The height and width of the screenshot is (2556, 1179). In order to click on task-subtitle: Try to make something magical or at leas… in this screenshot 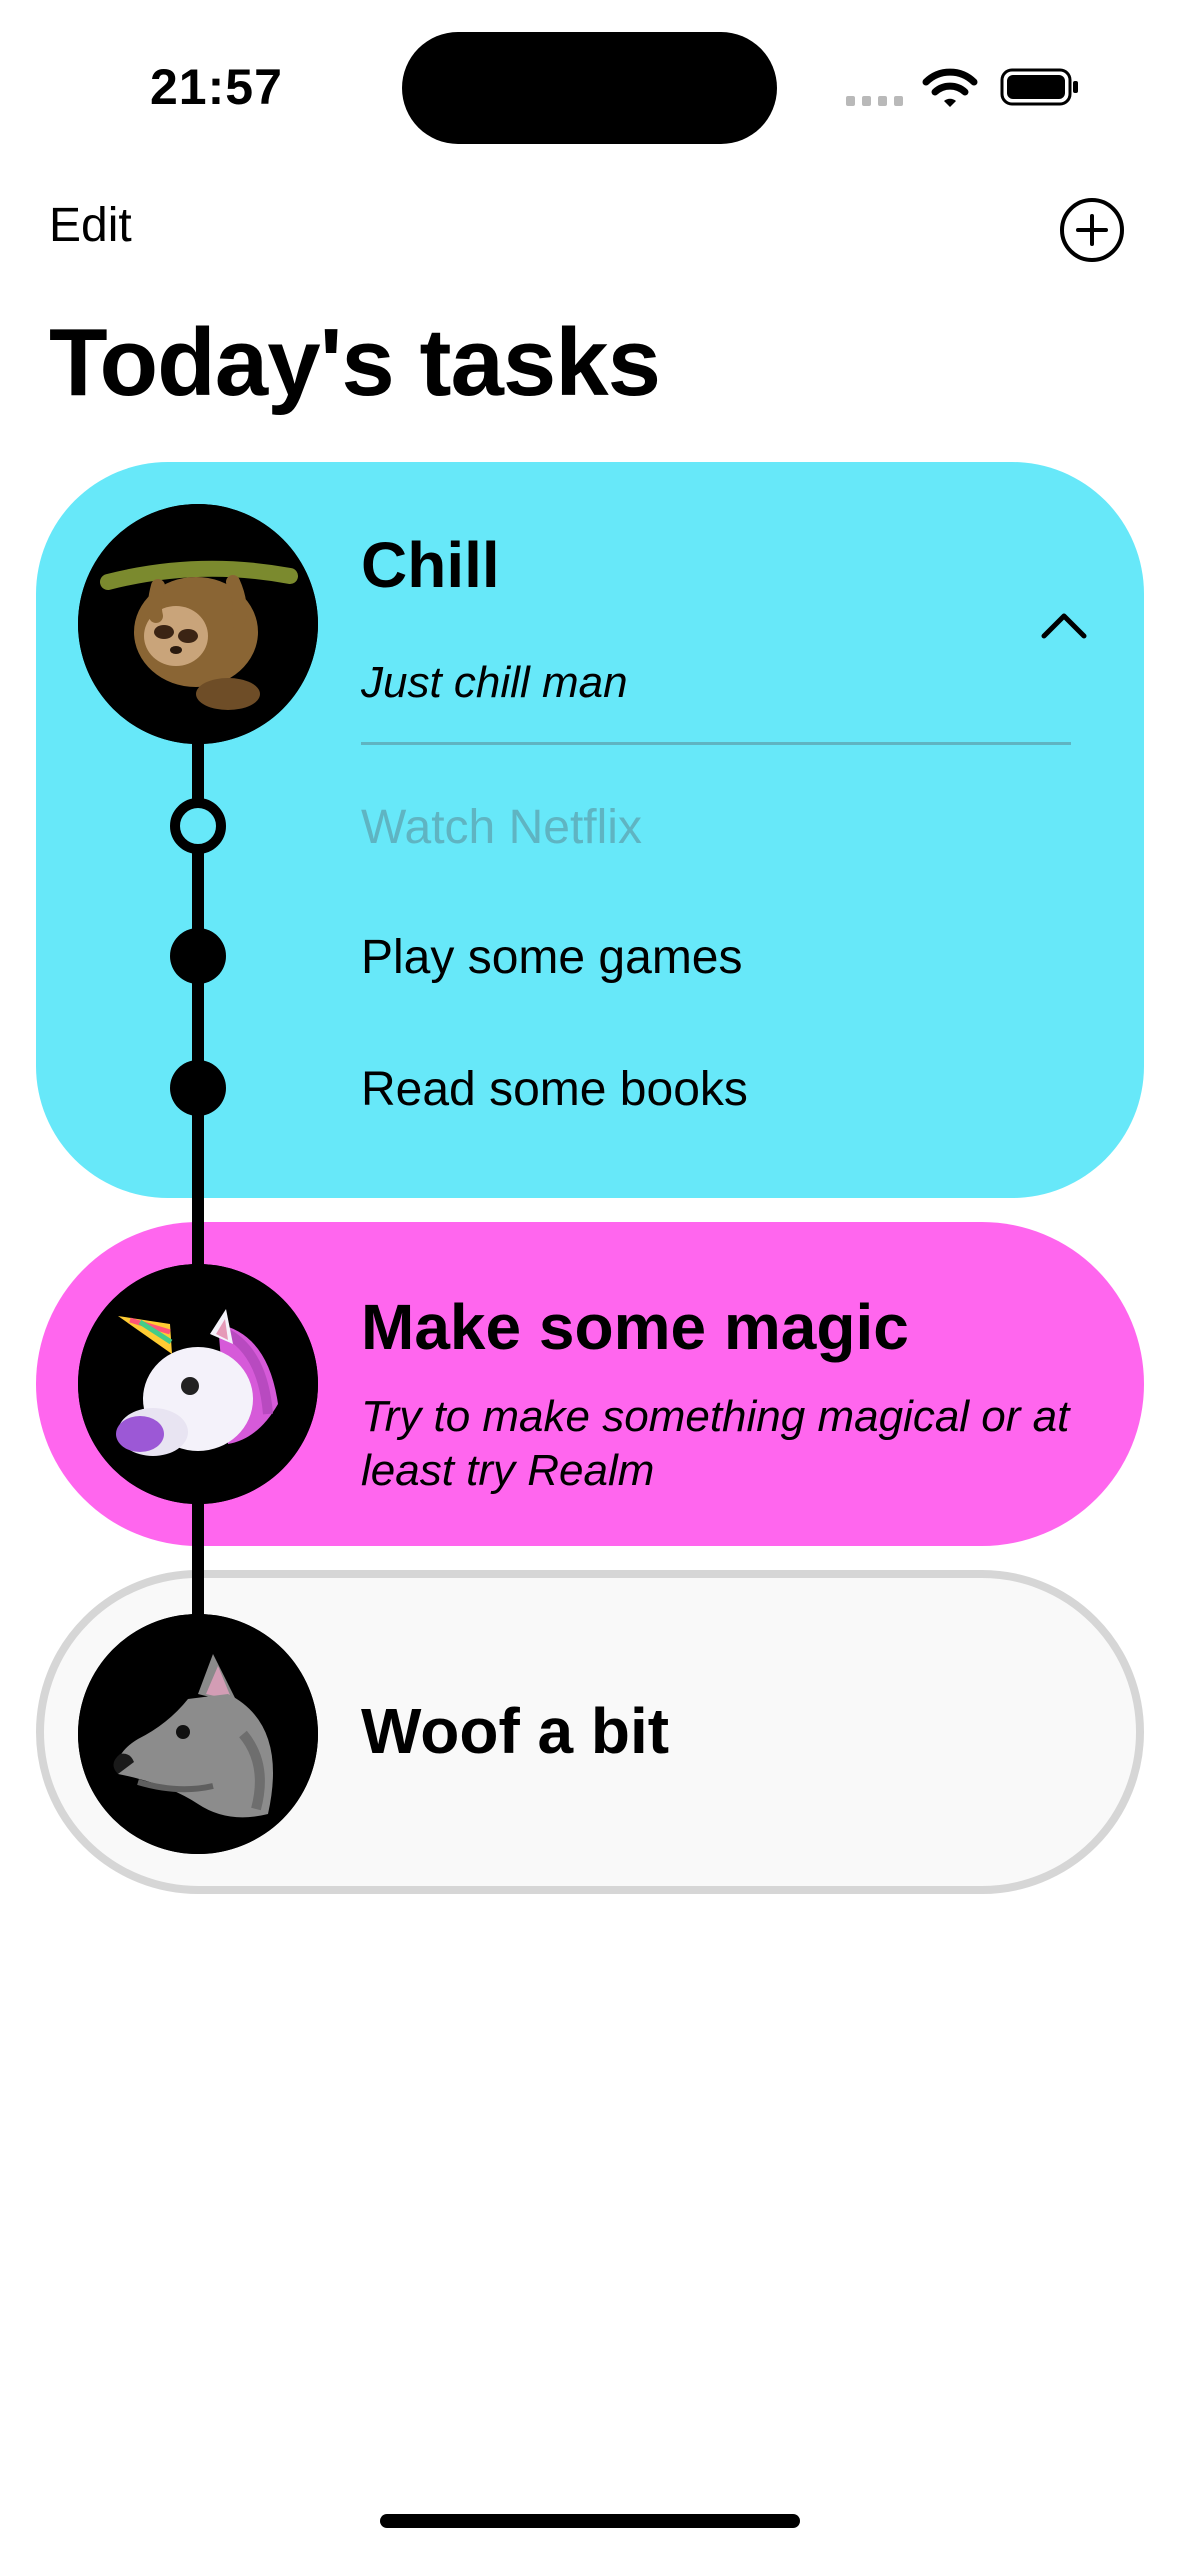, I will do `click(715, 1443)`.